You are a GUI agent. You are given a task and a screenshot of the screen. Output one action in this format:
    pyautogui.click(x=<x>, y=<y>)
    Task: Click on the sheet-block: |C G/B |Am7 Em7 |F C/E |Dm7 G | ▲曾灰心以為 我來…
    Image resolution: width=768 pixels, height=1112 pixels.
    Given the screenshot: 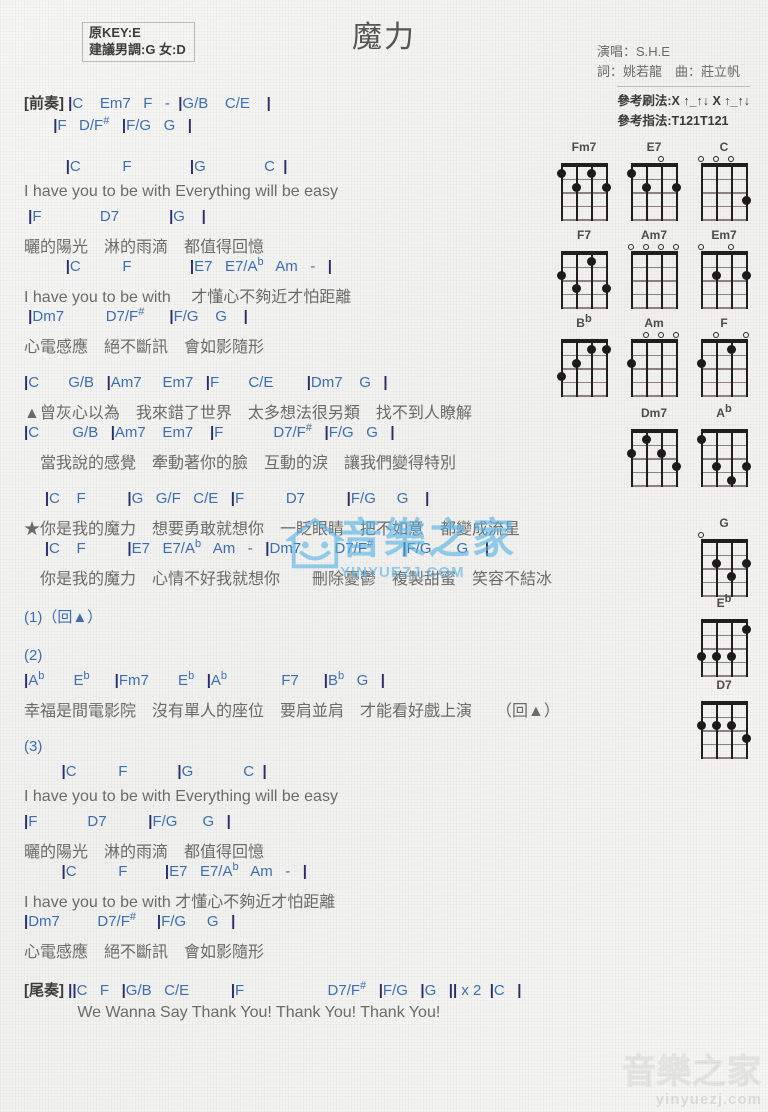 What is the action you would take?
    pyautogui.click(x=272, y=424)
    